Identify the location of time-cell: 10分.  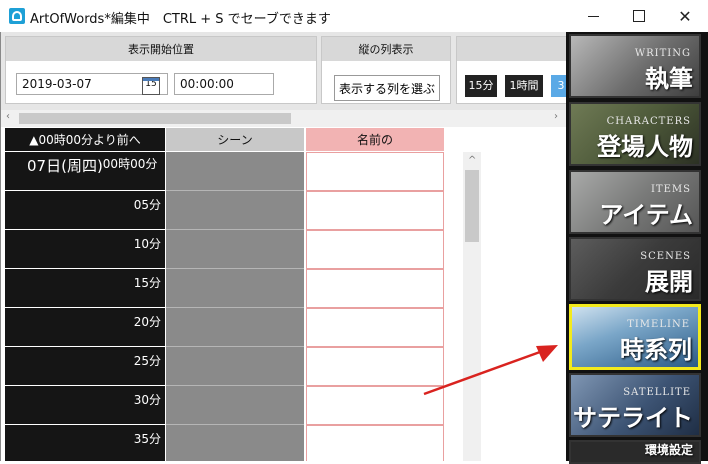
(85, 249).